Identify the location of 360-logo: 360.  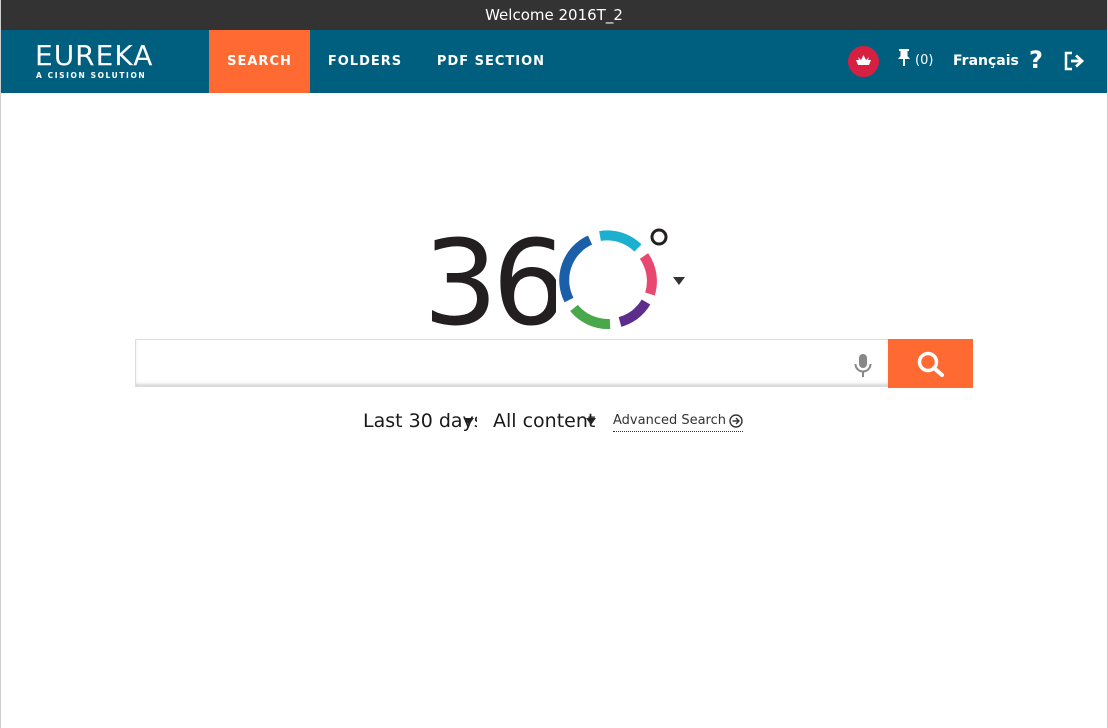
(556, 283).